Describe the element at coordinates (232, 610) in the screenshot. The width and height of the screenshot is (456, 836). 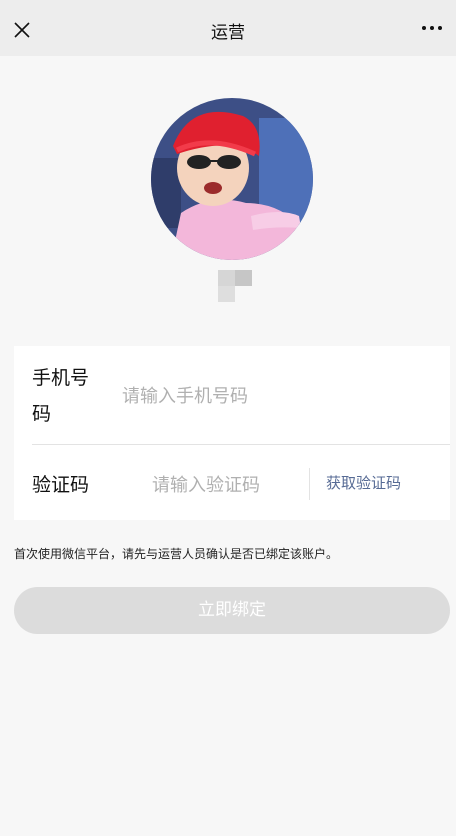
I see `bind-now-button: 立即绑定` at that location.